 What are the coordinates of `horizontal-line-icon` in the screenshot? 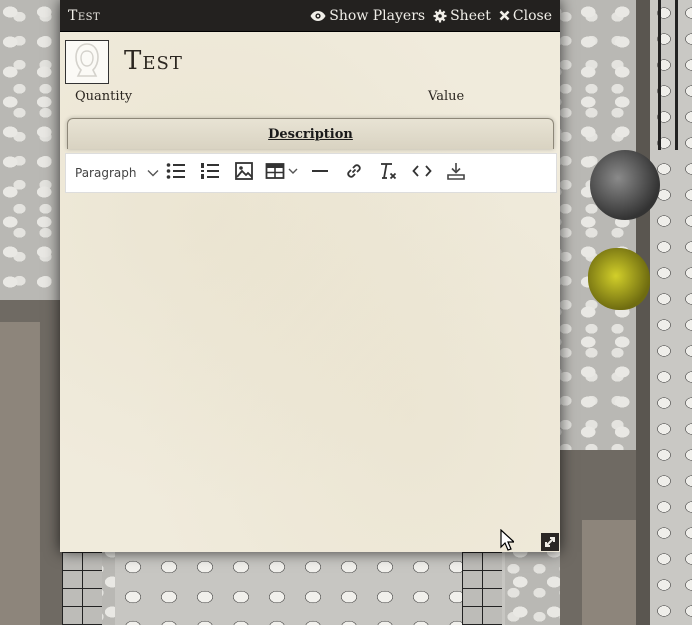 It's located at (320, 173).